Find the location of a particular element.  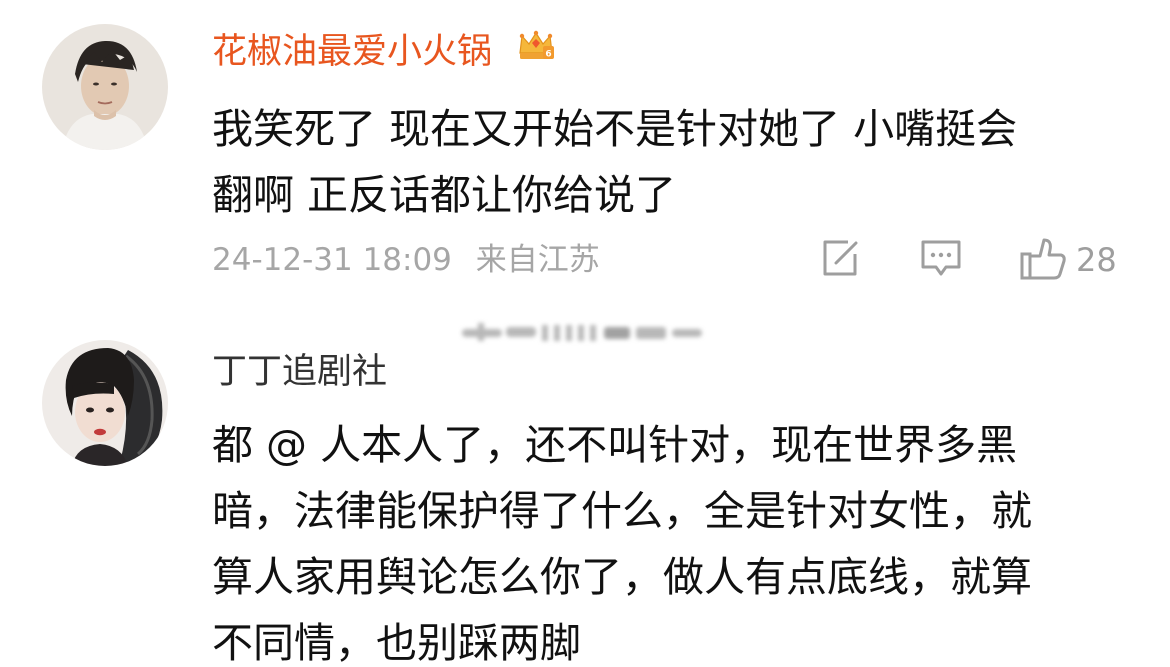

reply-button is located at coordinates (941, 260).